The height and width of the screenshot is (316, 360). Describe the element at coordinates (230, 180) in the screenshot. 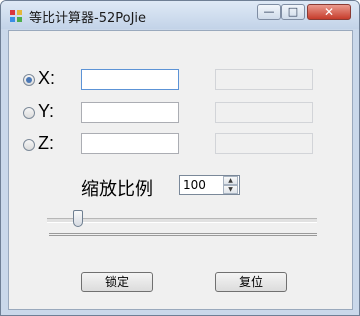

I see `spin-up-button: ▲` at that location.